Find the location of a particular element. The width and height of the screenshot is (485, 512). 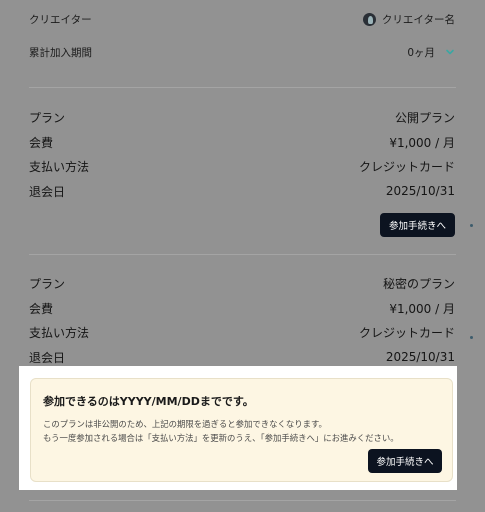

plan2-fee-row: 会費 ¥1,000 / 月 is located at coordinates (242, 308).